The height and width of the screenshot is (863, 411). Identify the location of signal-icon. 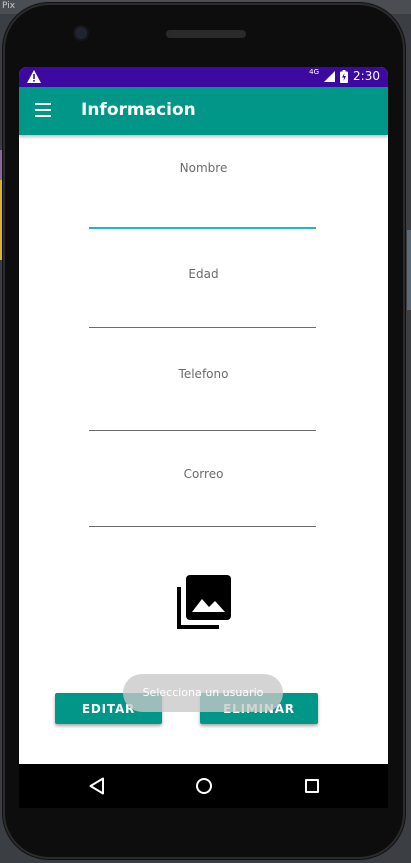
(330, 76).